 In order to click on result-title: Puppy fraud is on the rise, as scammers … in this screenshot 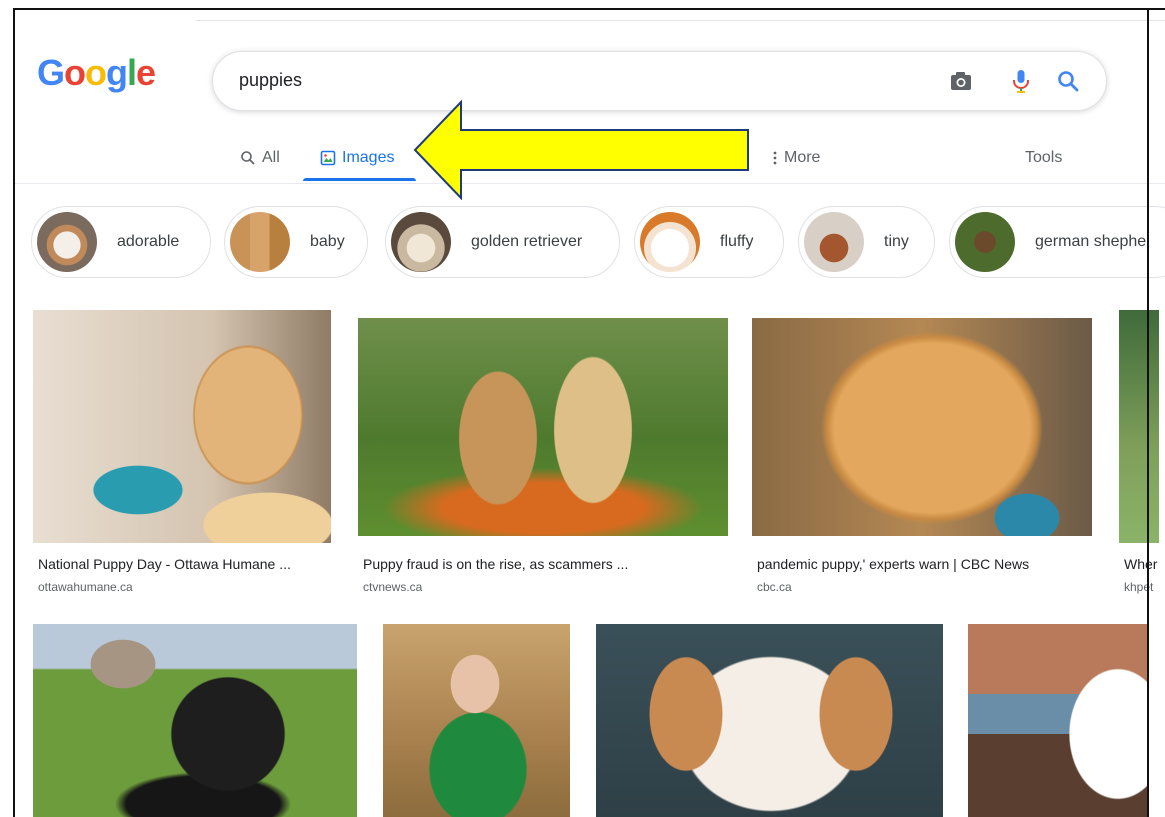, I will do `click(495, 564)`.